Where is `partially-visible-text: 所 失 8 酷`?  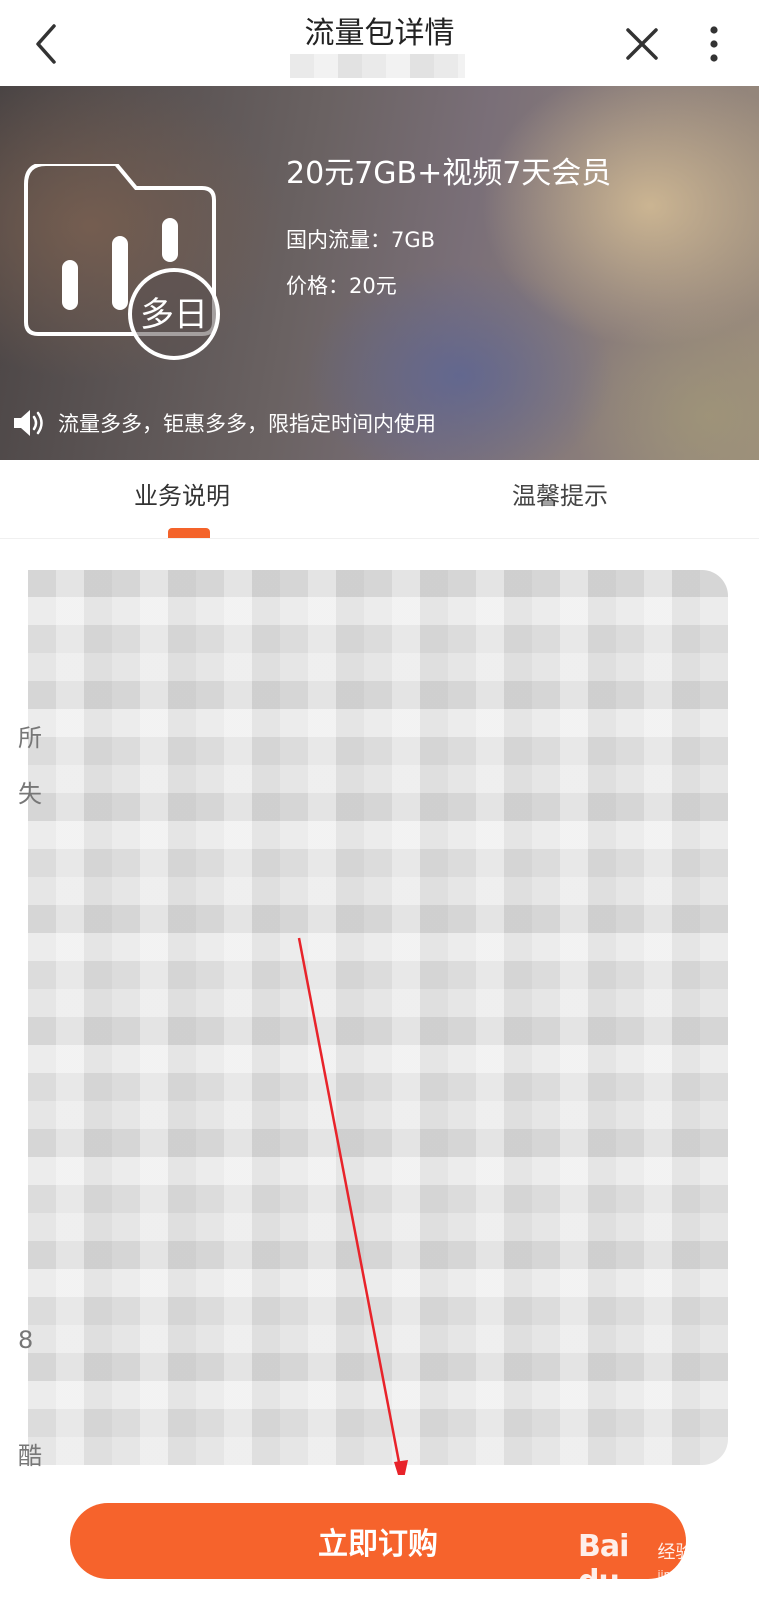
partially-visible-text: 所 失 8 酷 is located at coordinates (30, 1045).